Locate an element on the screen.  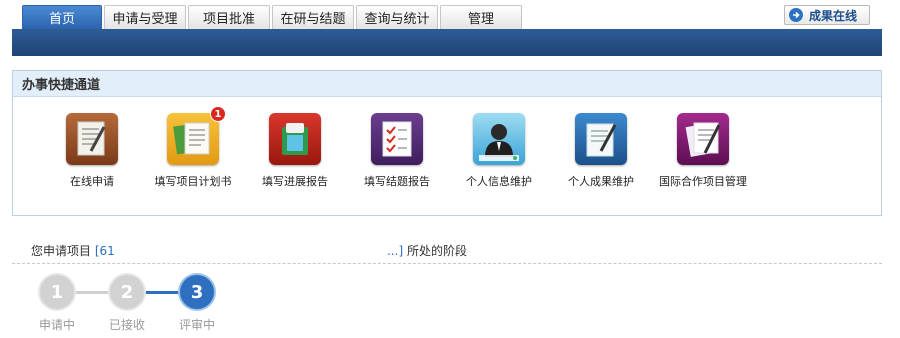
section-divider is located at coordinates (447, 263).